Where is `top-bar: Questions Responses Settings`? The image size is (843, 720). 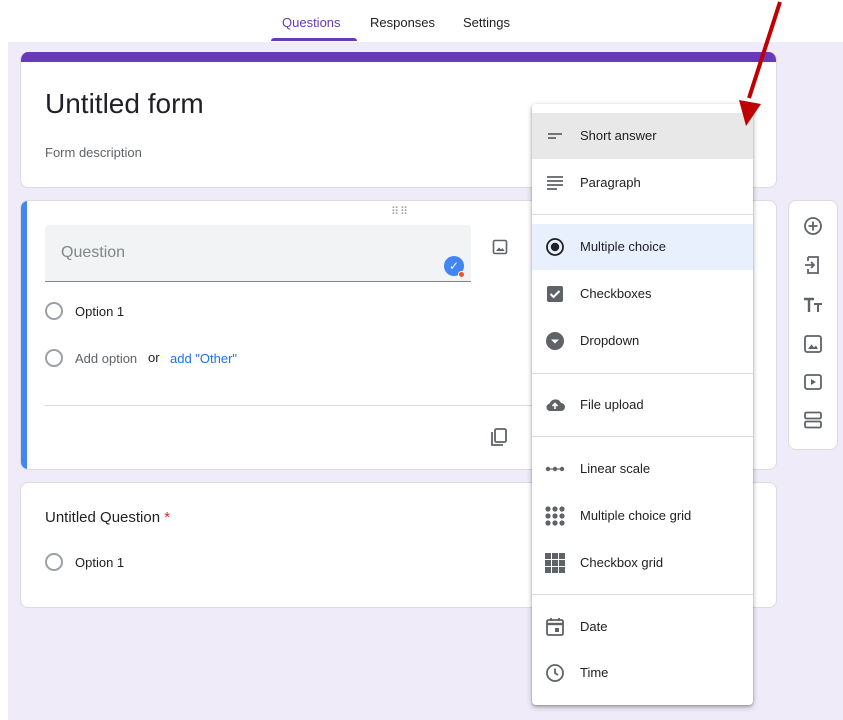 top-bar: Questions Responses Settings is located at coordinates (421, 21).